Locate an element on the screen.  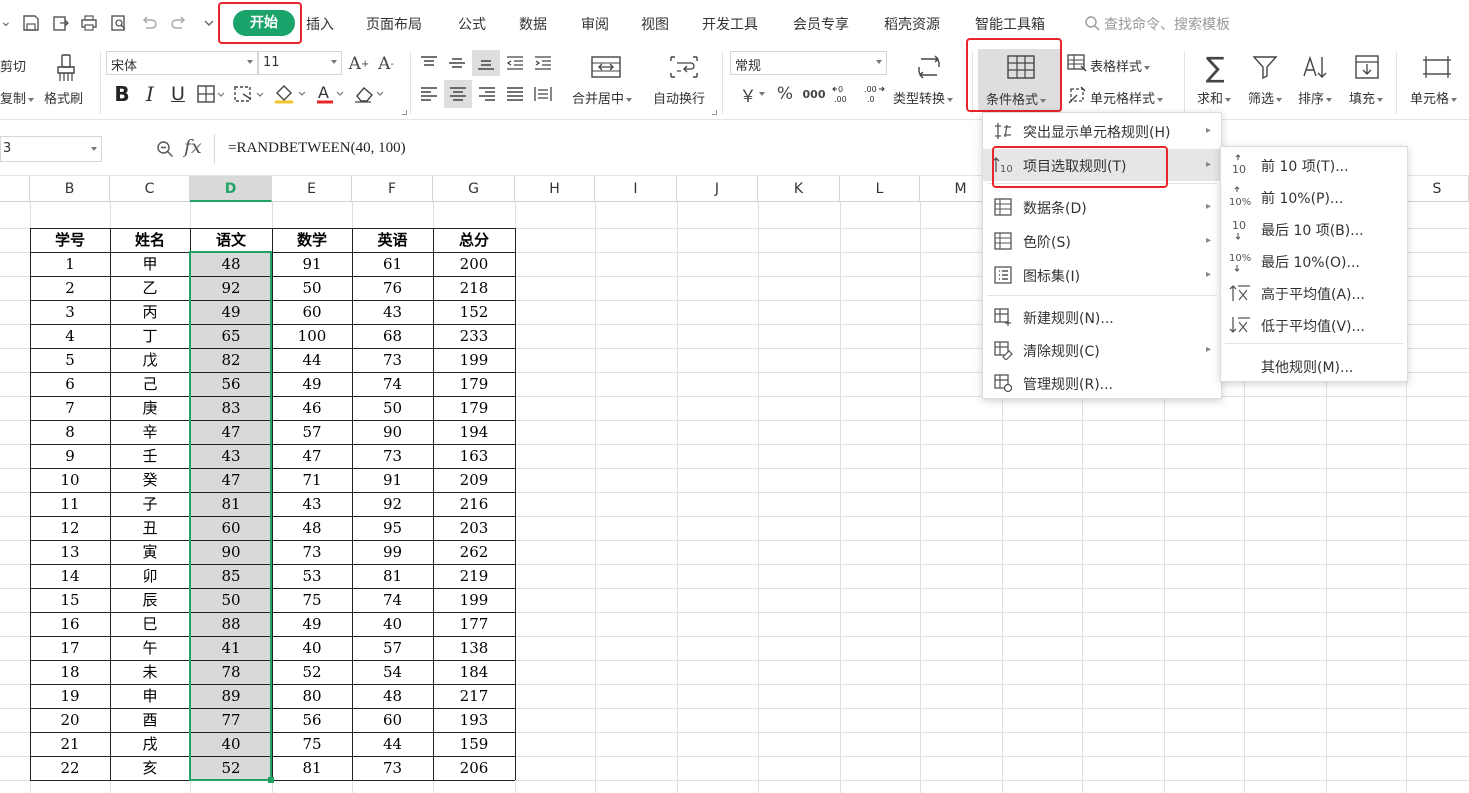
wrap-text-button: 自动换行 is located at coordinates (679, 97).